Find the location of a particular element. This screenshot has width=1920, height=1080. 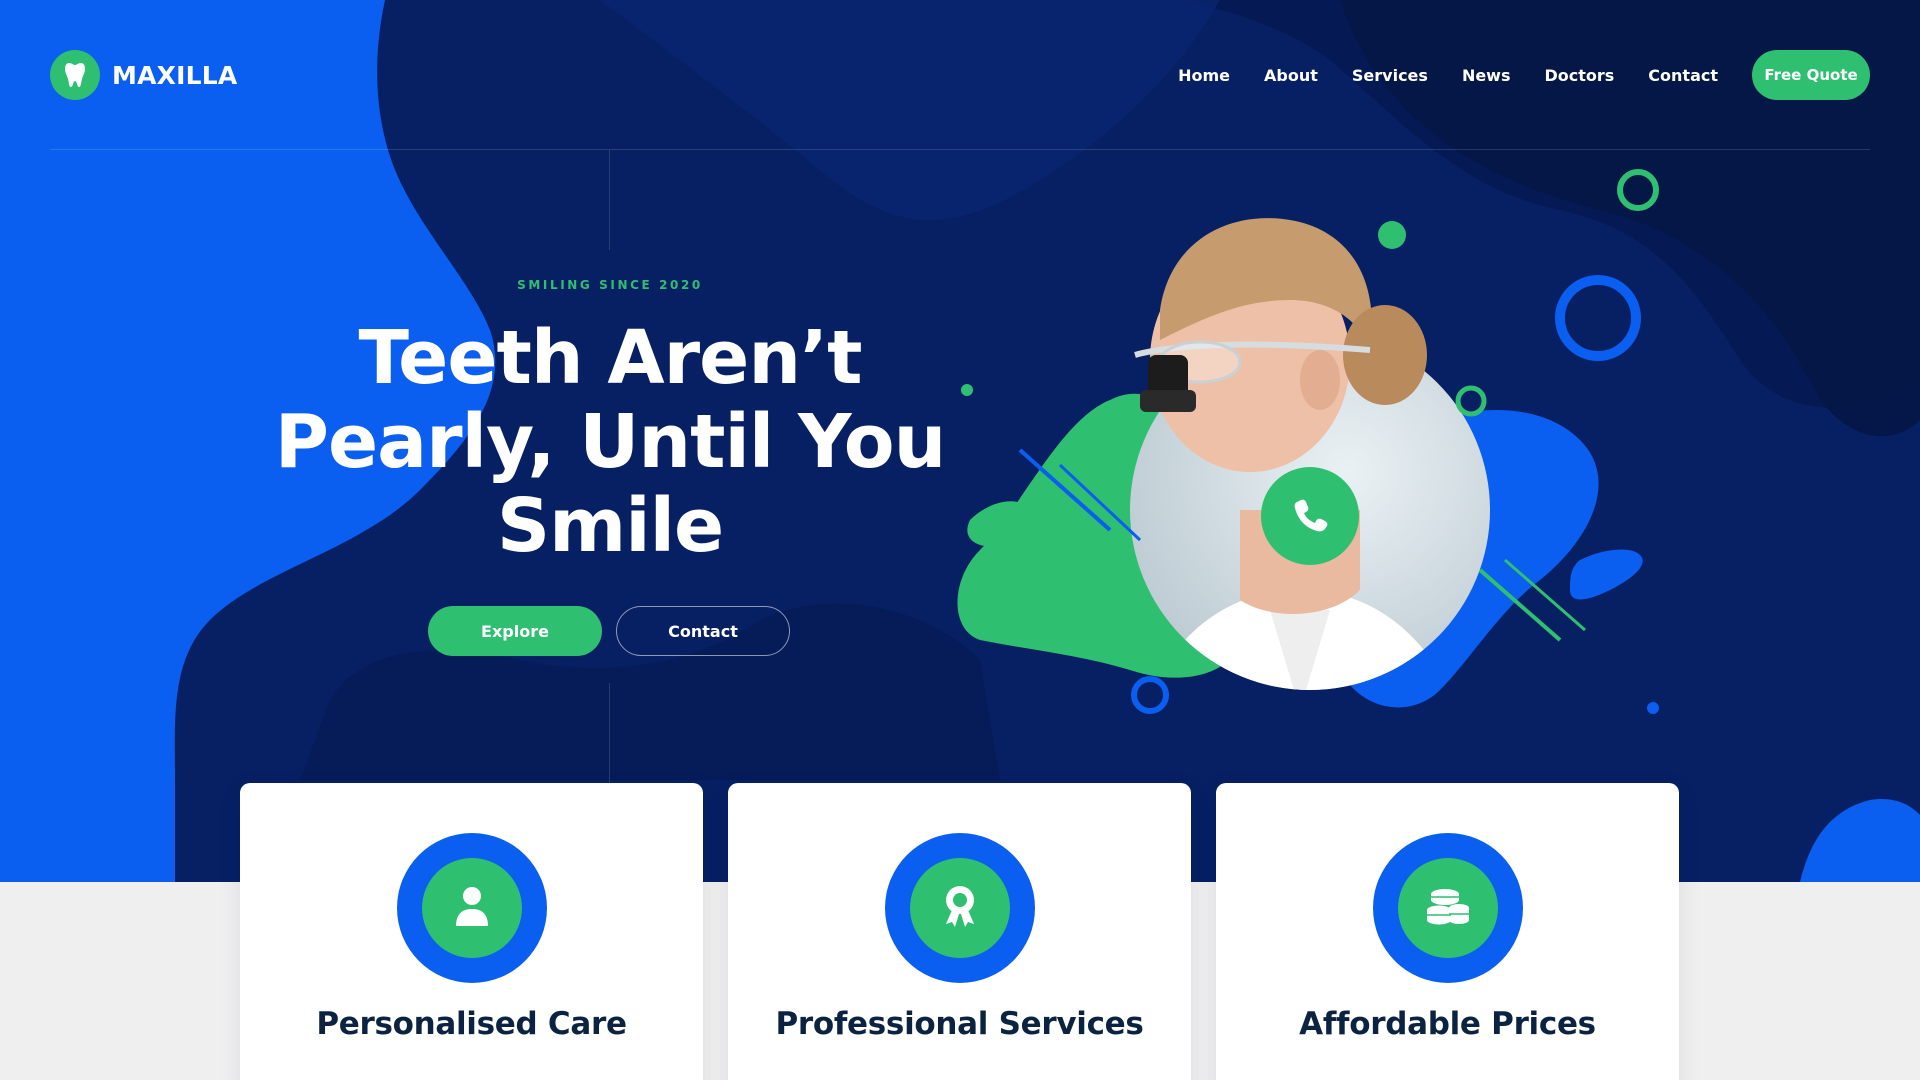

phone-icon is located at coordinates (1310, 516).